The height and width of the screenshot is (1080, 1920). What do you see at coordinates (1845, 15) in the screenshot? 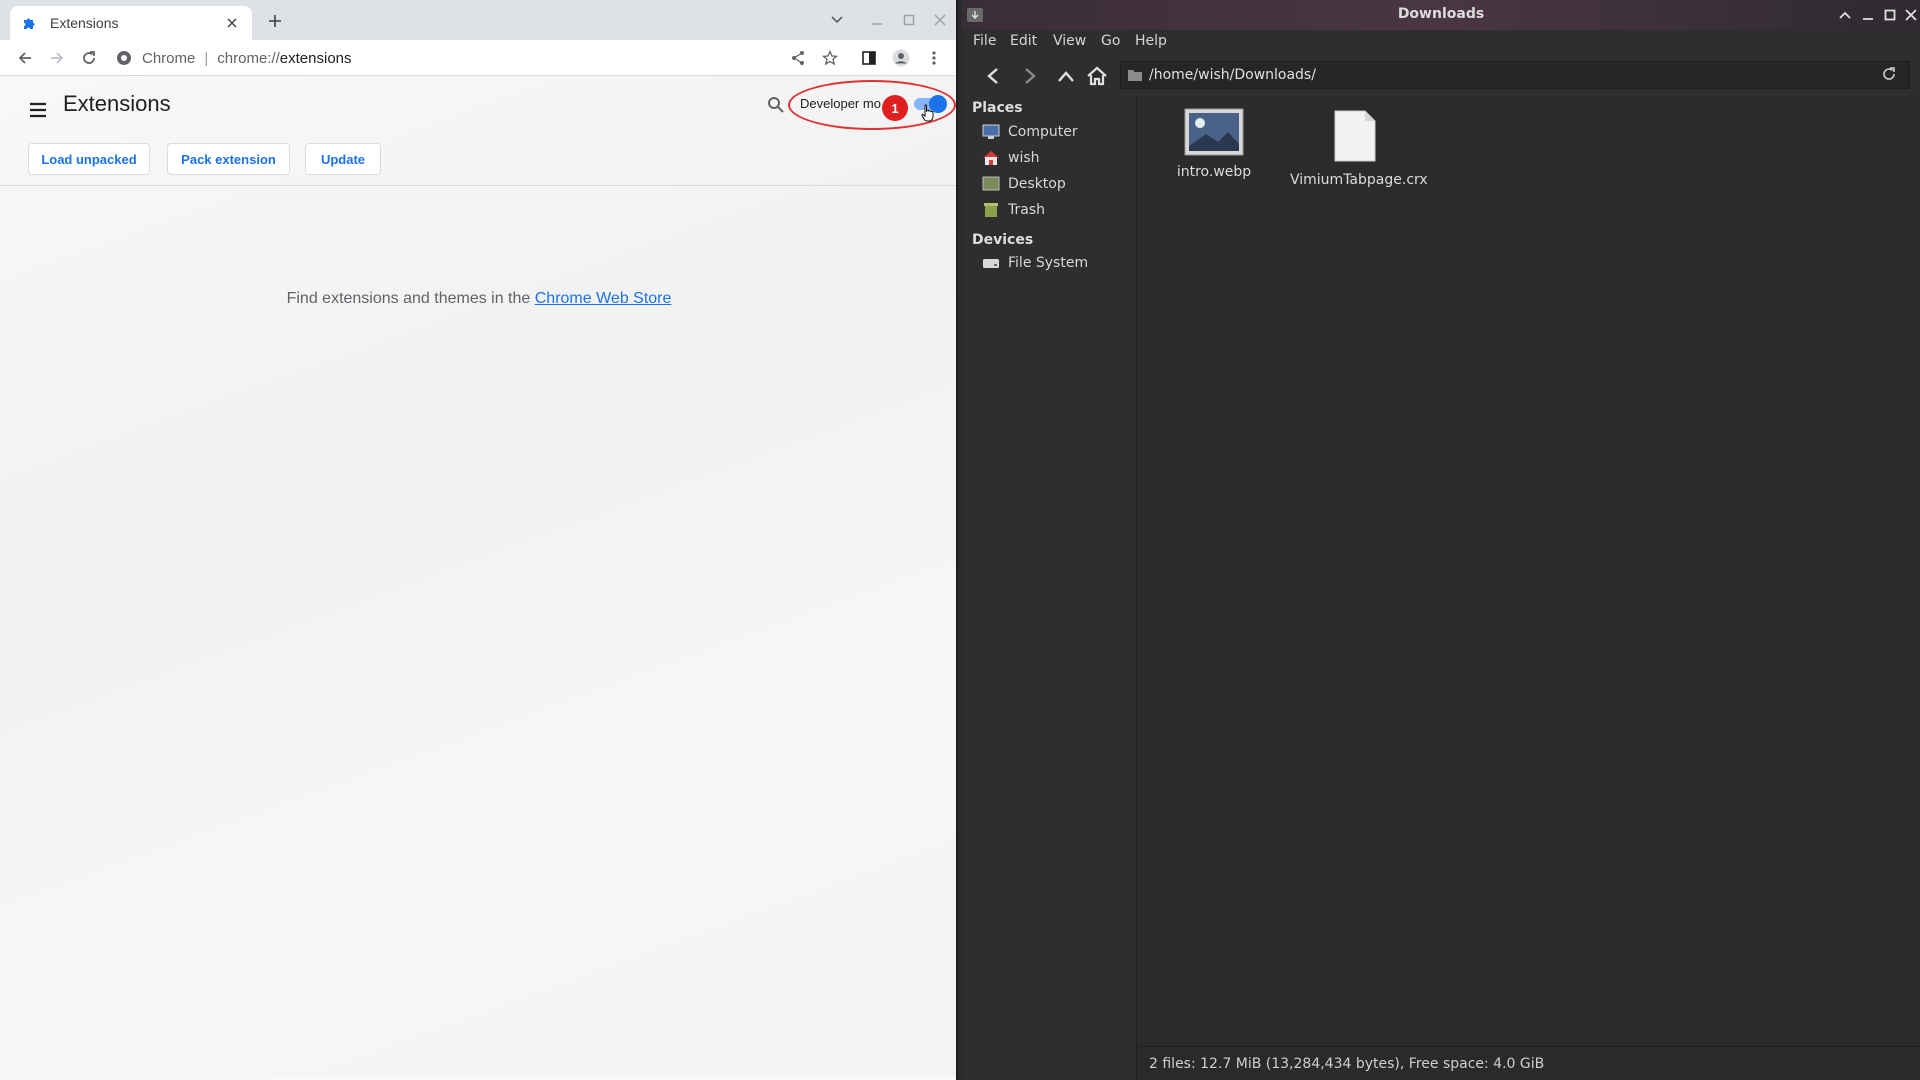
I see `shade-up-icon` at bounding box center [1845, 15].